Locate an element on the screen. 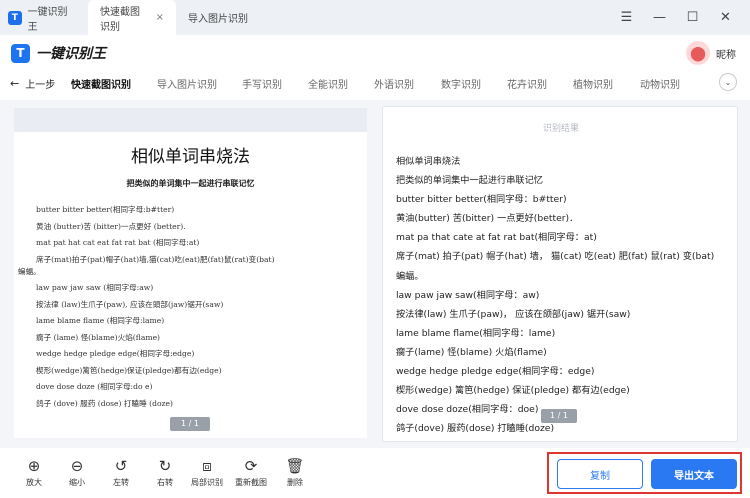 The width and height of the screenshot is (750, 498). result-line: 相似单词串烧法 is located at coordinates (428, 161).